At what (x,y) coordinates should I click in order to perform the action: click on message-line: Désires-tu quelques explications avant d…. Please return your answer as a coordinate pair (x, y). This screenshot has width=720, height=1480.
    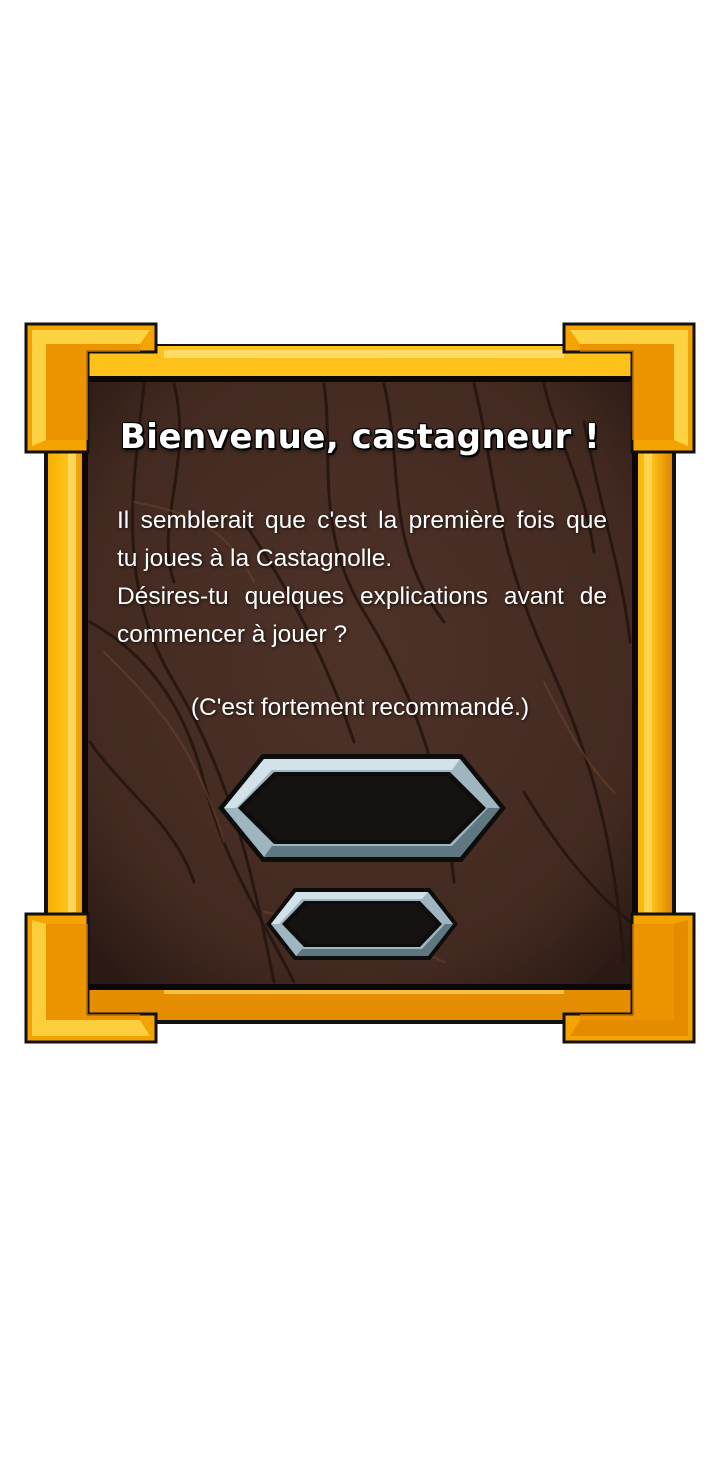
    Looking at the image, I should click on (362, 596).